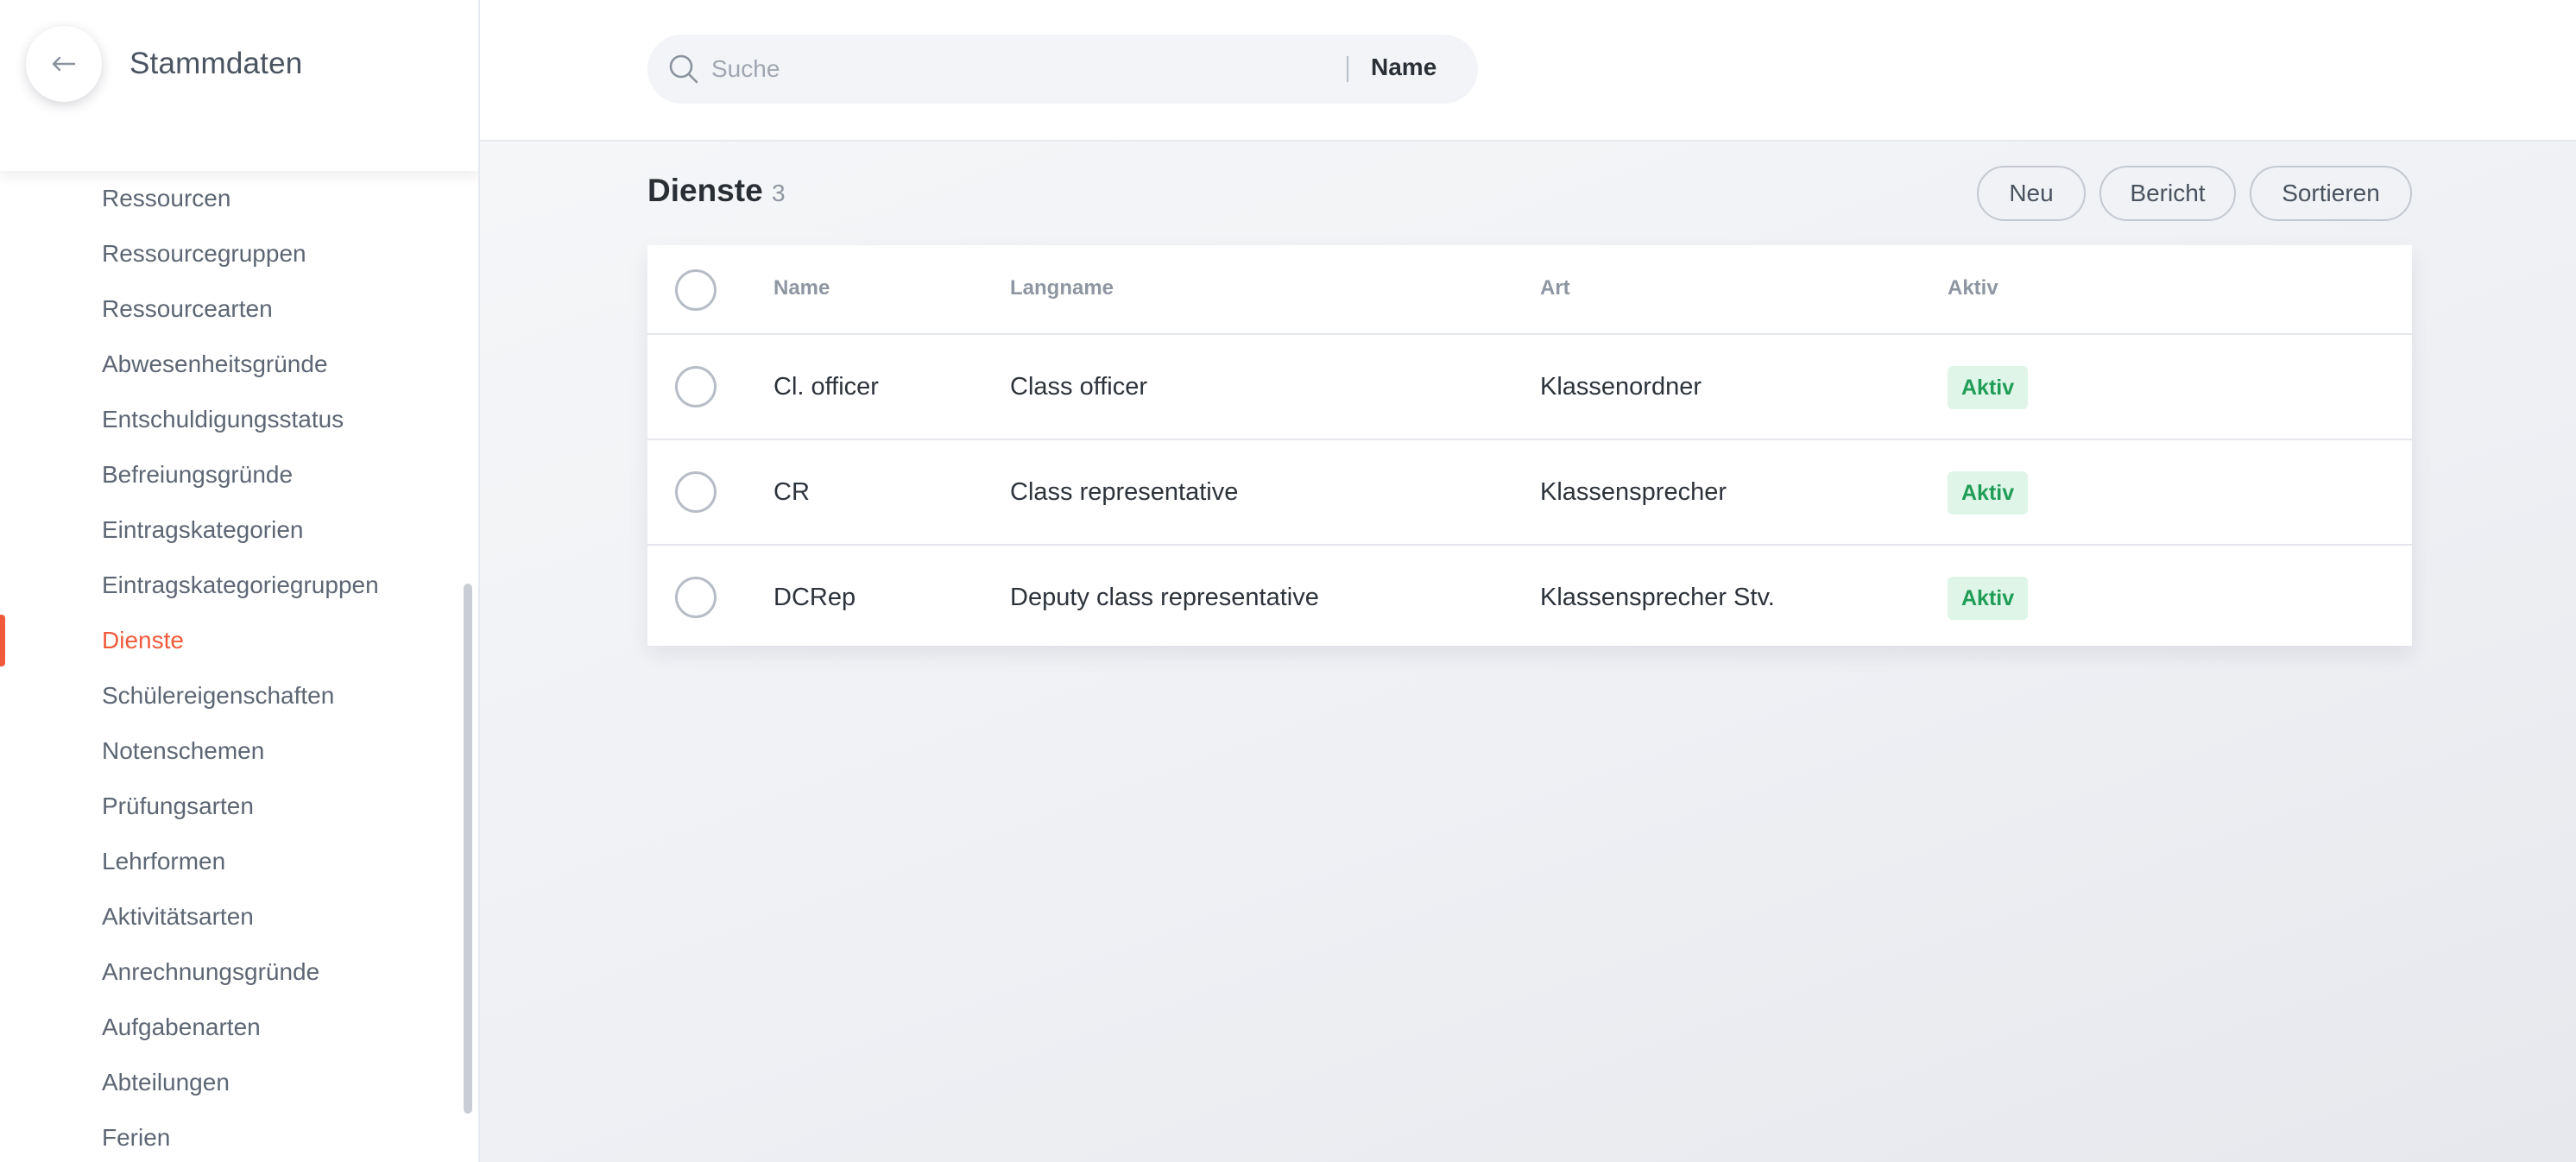 Image resolution: width=2576 pixels, height=1162 pixels. I want to click on sidebar-item-eintragskategorien: Eintragskategorien, so click(233, 530).